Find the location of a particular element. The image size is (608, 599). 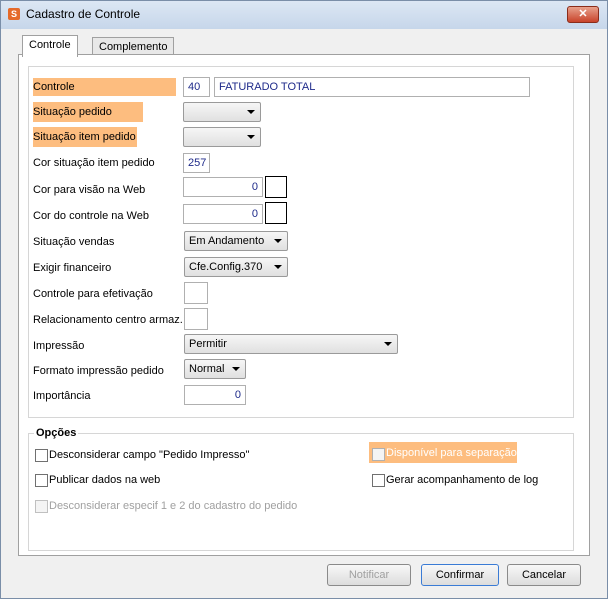

formato-impressao-value: Normal is located at coordinates (207, 369).